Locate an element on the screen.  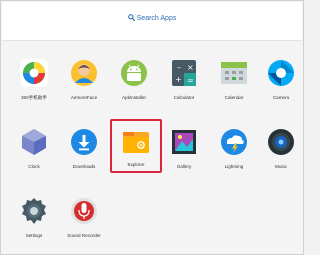
app-camera: Camera is located at coordinates (281, 81).